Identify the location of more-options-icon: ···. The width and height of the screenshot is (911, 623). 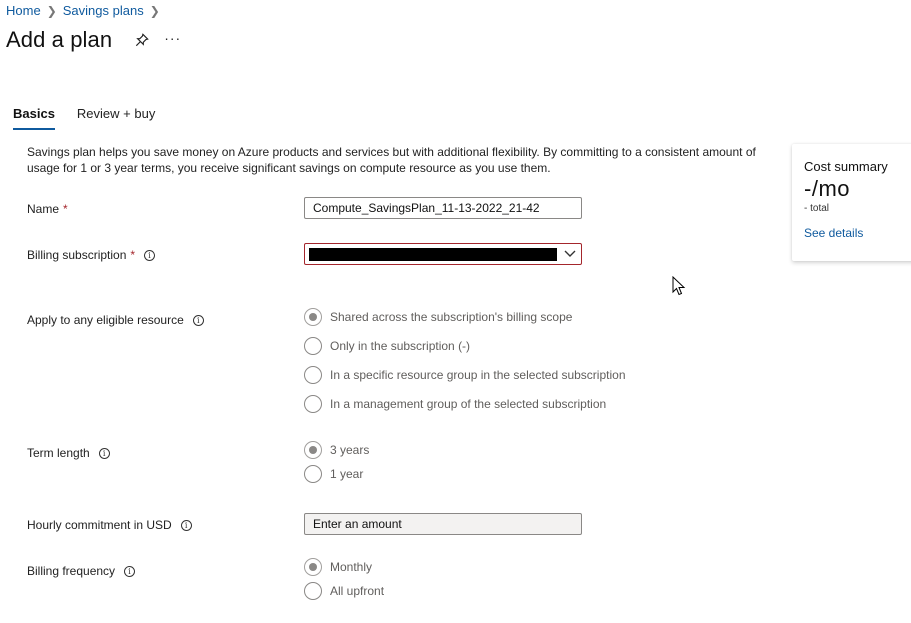
(172, 40).